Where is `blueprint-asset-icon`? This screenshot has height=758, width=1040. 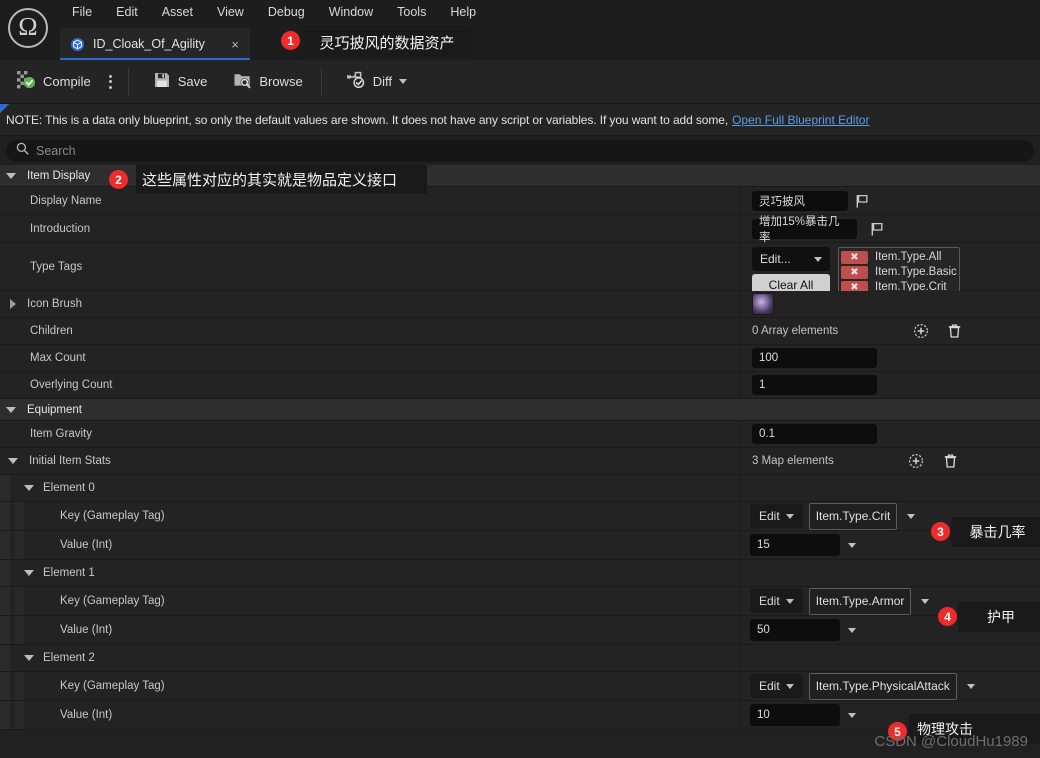
blueprint-asset-icon is located at coordinates (77, 44).